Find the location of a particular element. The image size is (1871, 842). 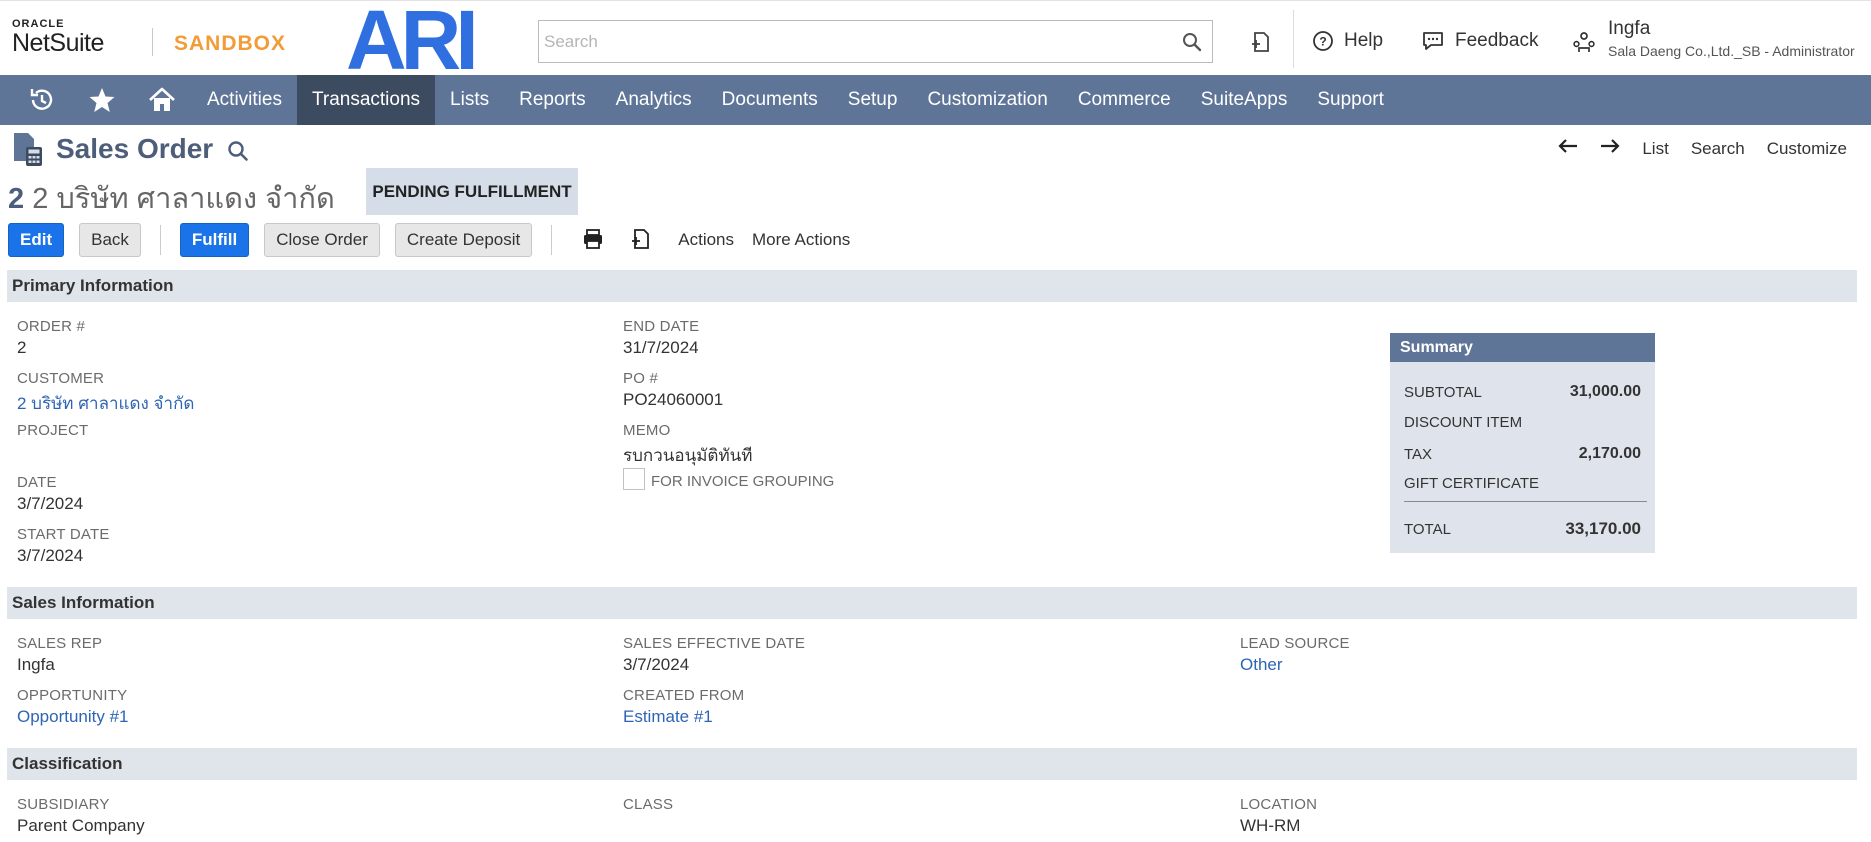

title-search-icon is located at coordinates (238, 152).